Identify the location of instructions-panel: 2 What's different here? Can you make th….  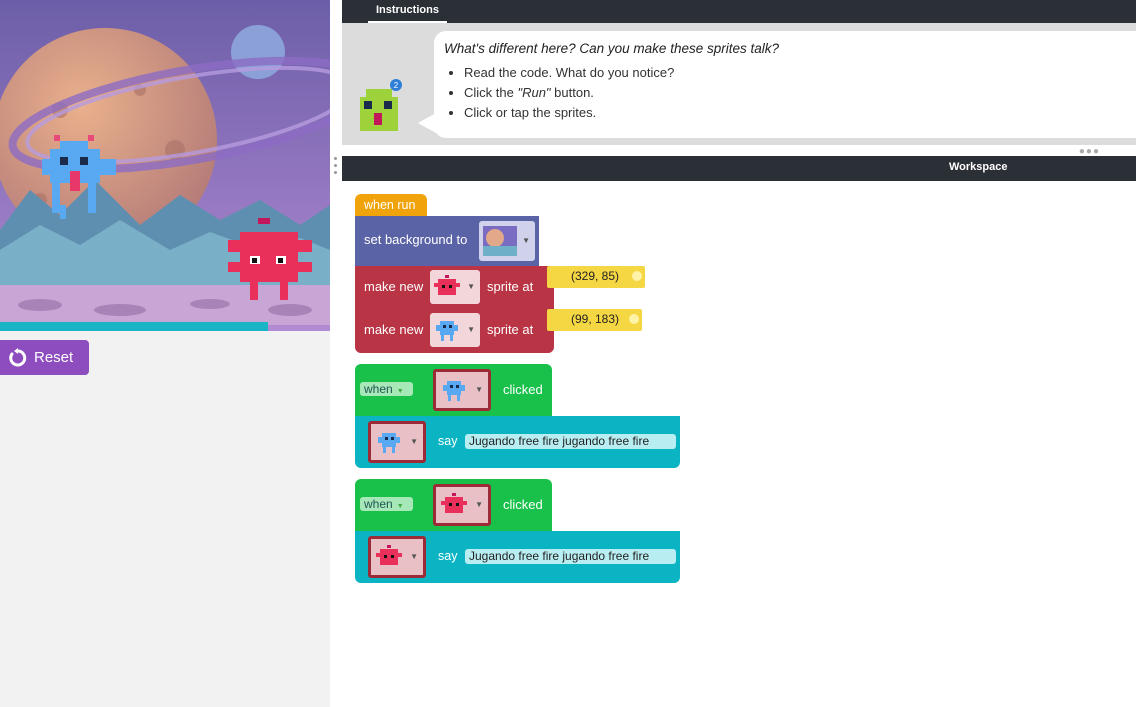
(739, 84).